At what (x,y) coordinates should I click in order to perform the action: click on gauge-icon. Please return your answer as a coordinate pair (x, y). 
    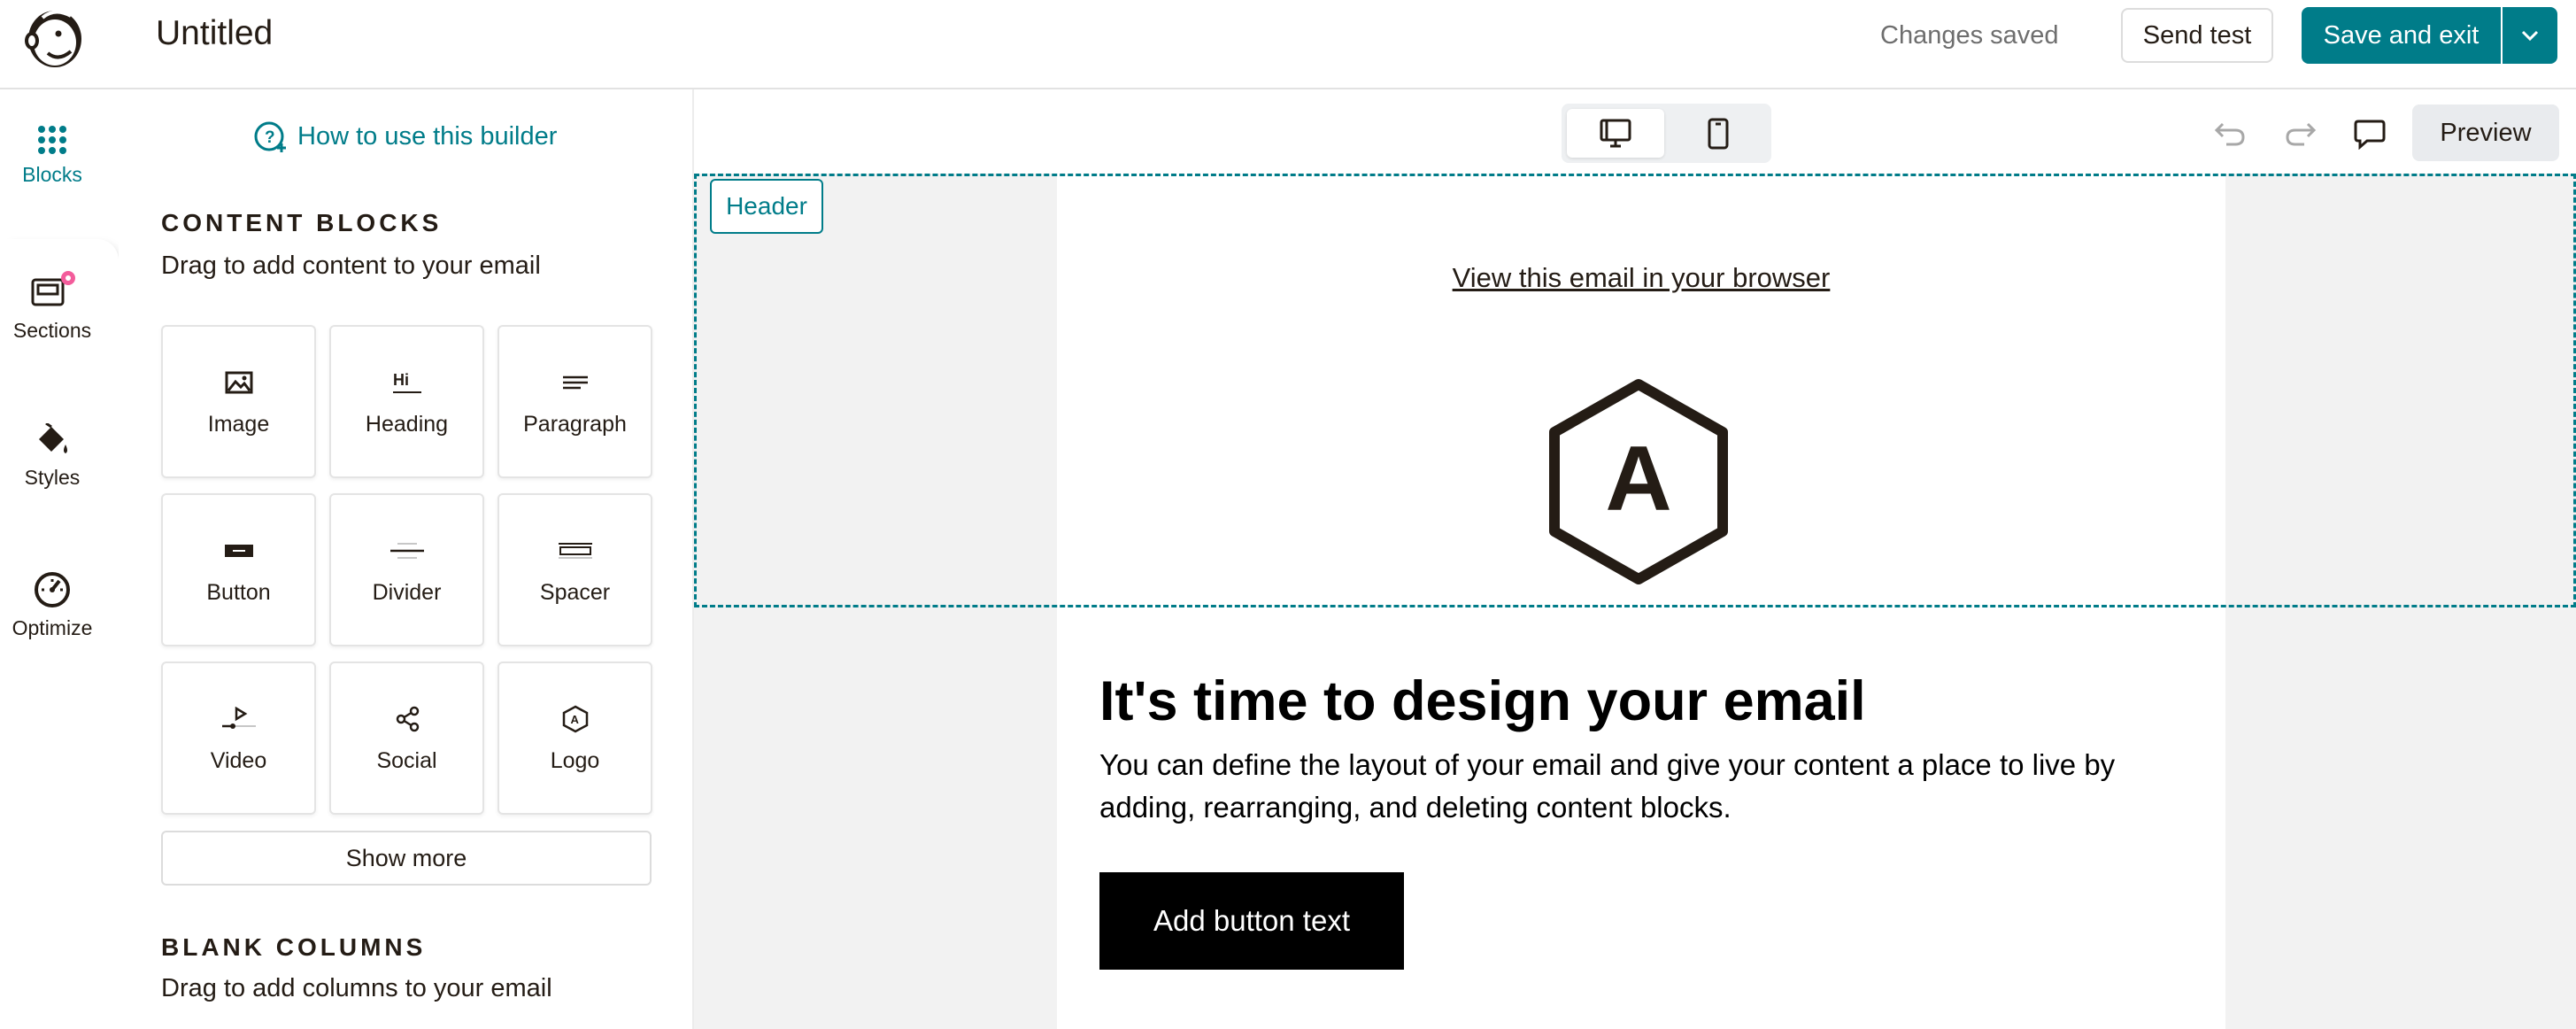
    Looking at the image, I should click on (52, 589).